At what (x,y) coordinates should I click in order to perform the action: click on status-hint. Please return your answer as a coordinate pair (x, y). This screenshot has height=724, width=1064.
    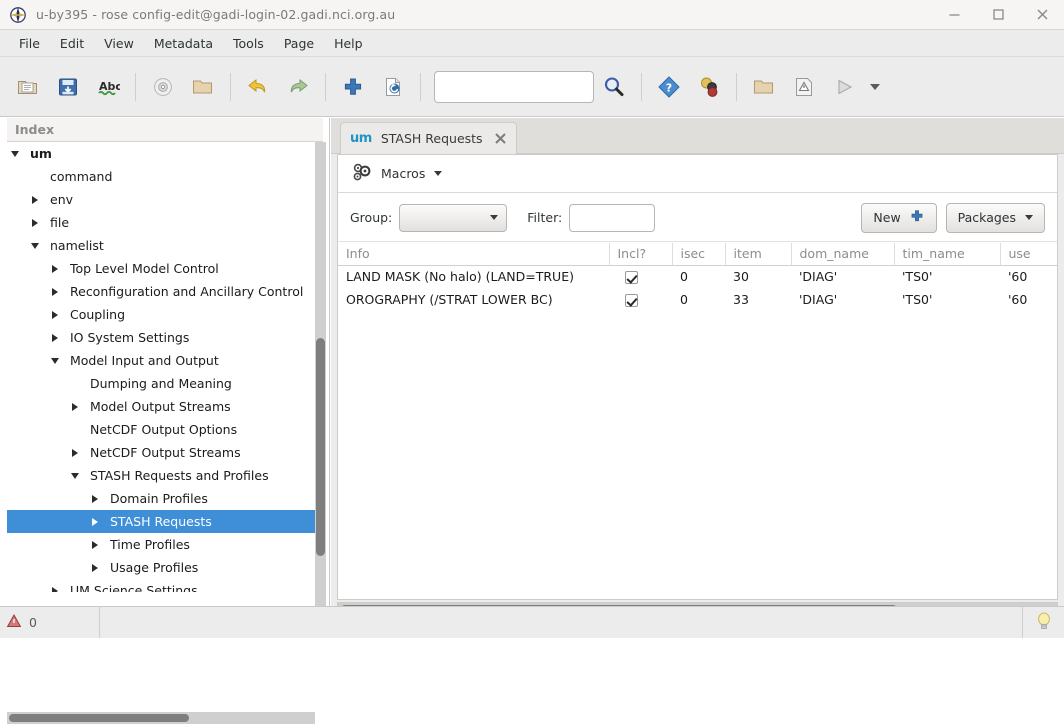
    Looking at the image, I should click on (1043, 622).